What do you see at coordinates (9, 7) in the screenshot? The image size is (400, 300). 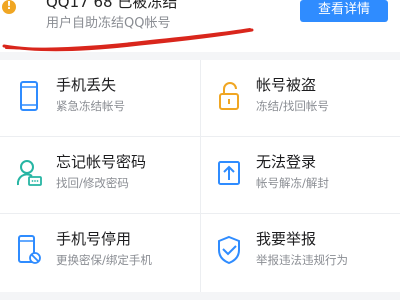 I see `warning-icon: !` at bounding box center [9, 7].